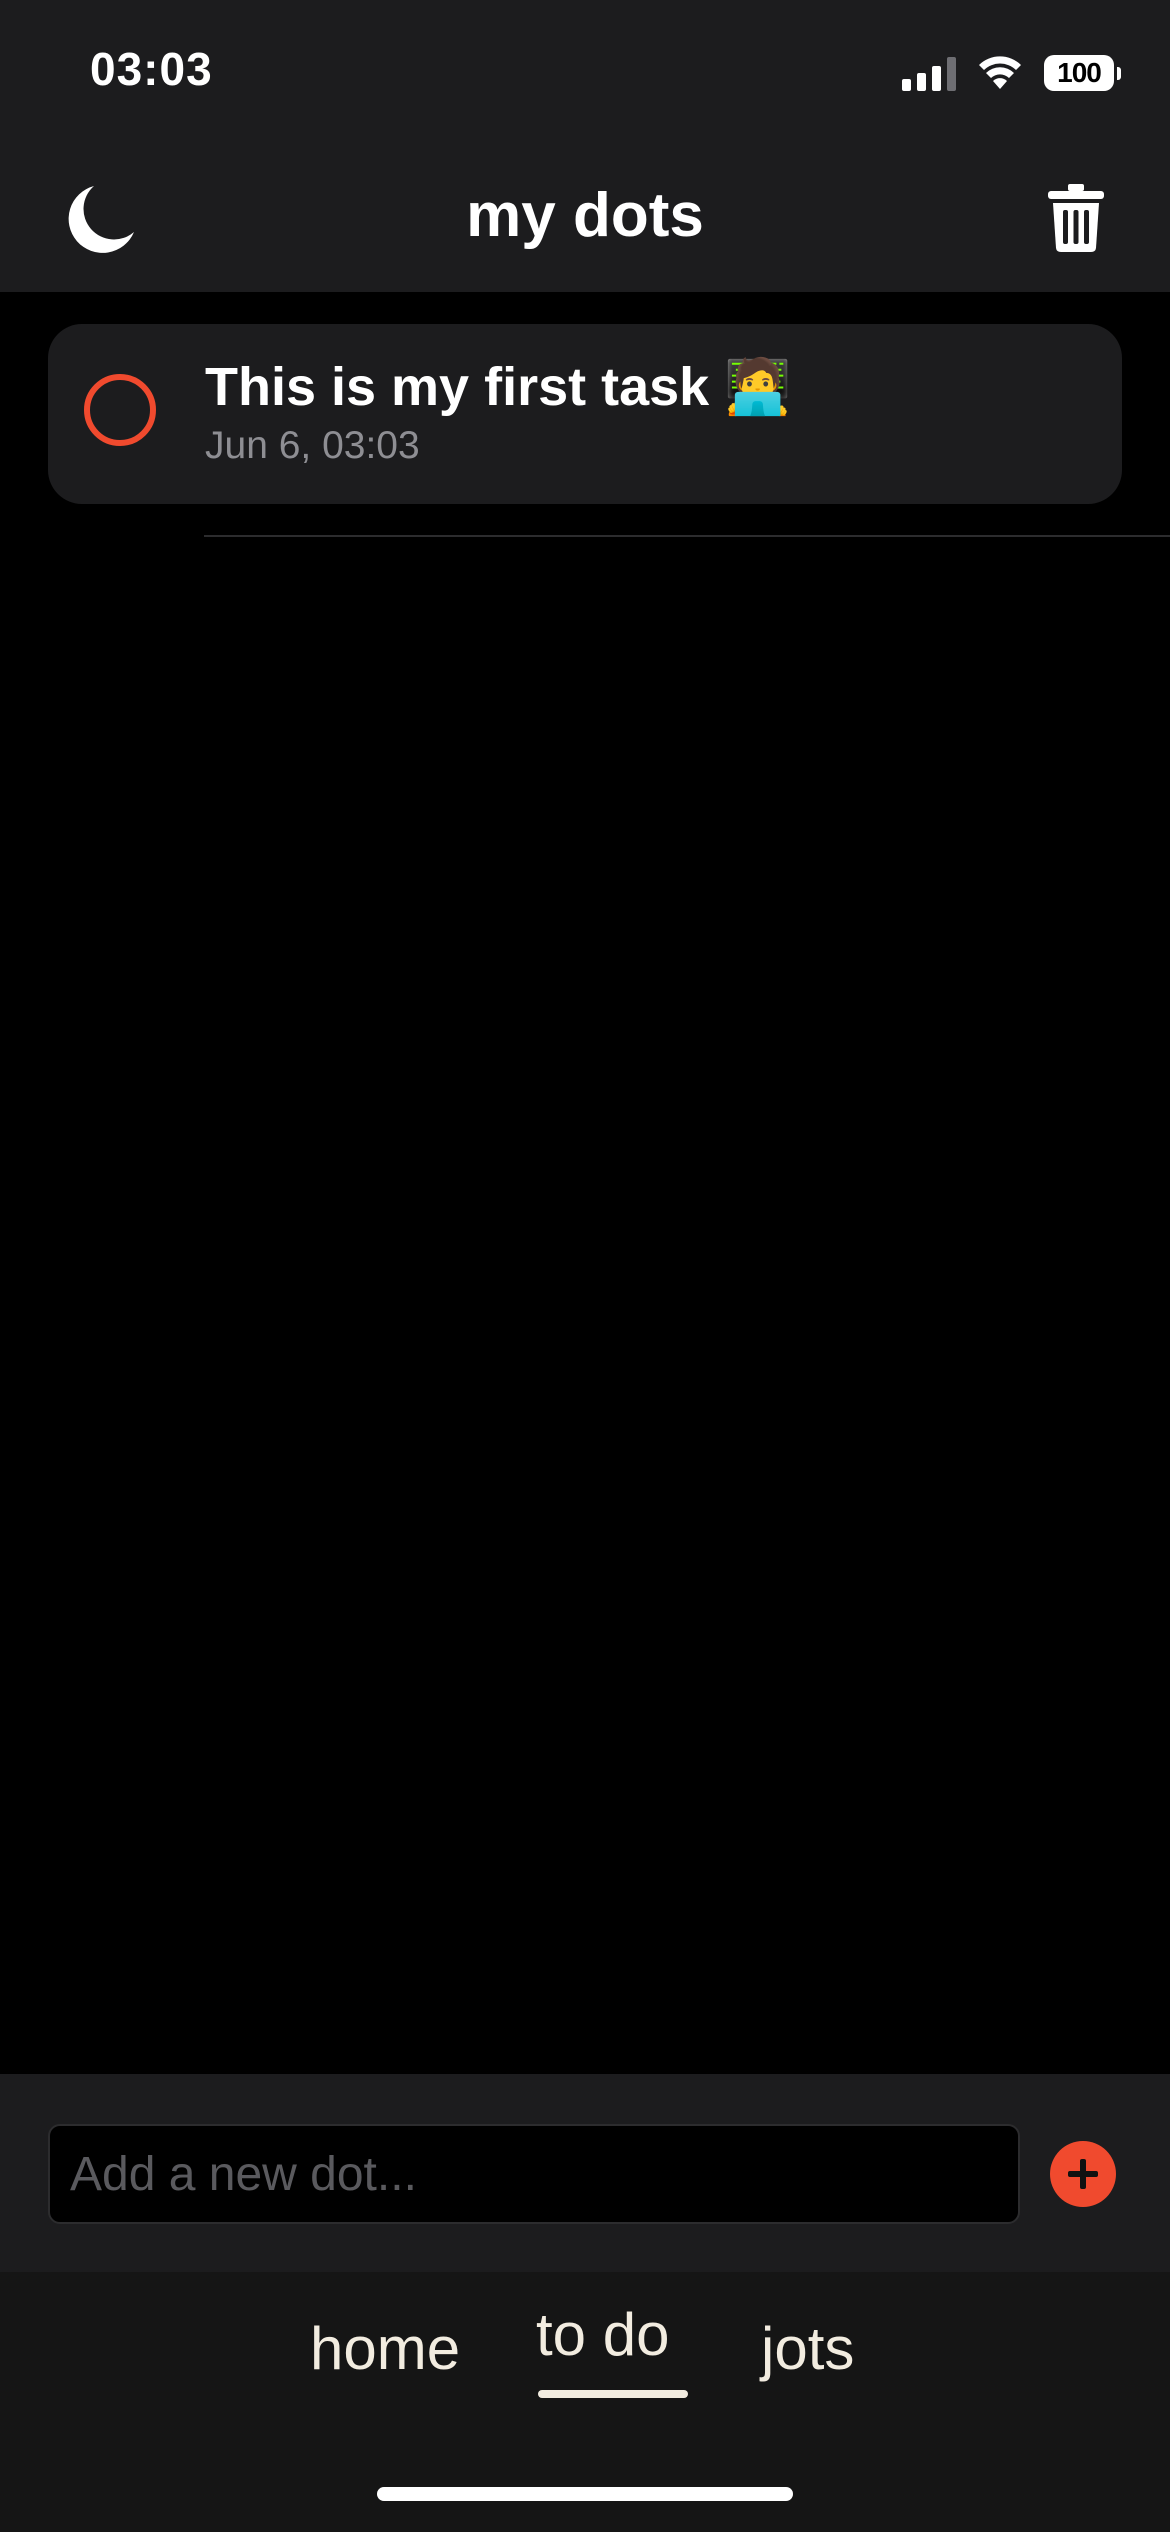 Image resolution: width=1170 pixels, height=2532 pixels. I want to click on battery-level: 100, so click(1079, 72).